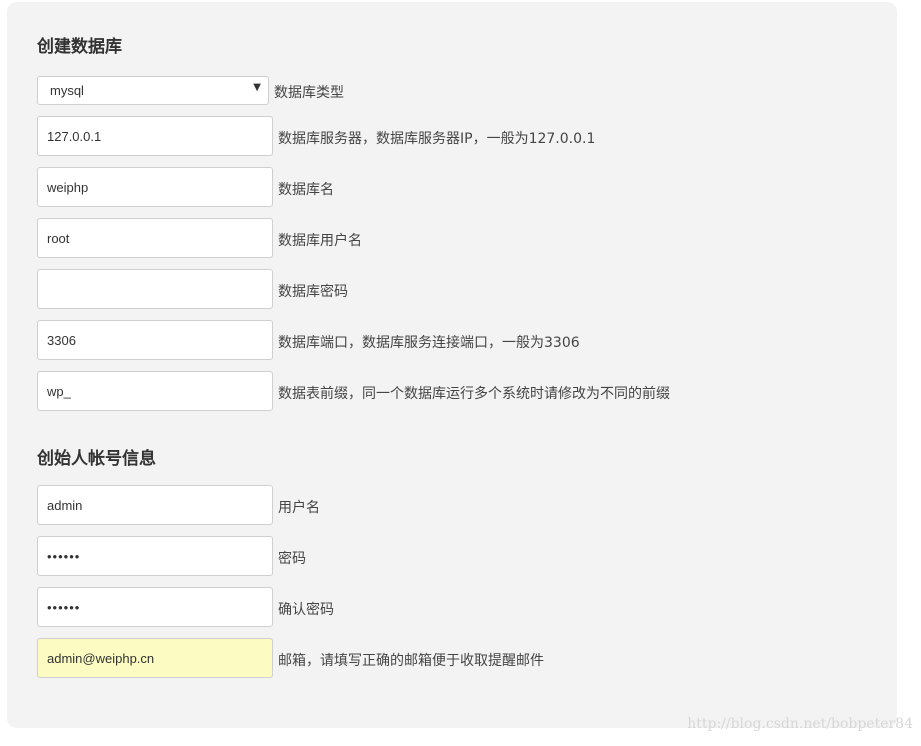 The image size is (921, 746). What do you see at coordinates (257, 87) in the screenshot?
I see `triangle-down-icon: ▼` at bounding box center [257, 87].